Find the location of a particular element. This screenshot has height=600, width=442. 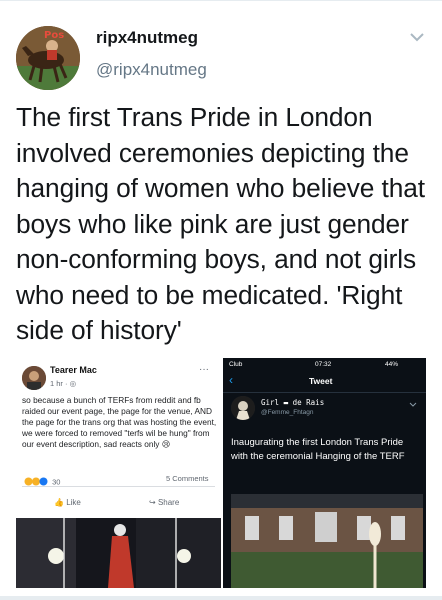

avatar: Pos is located at coordinates (48, 58).